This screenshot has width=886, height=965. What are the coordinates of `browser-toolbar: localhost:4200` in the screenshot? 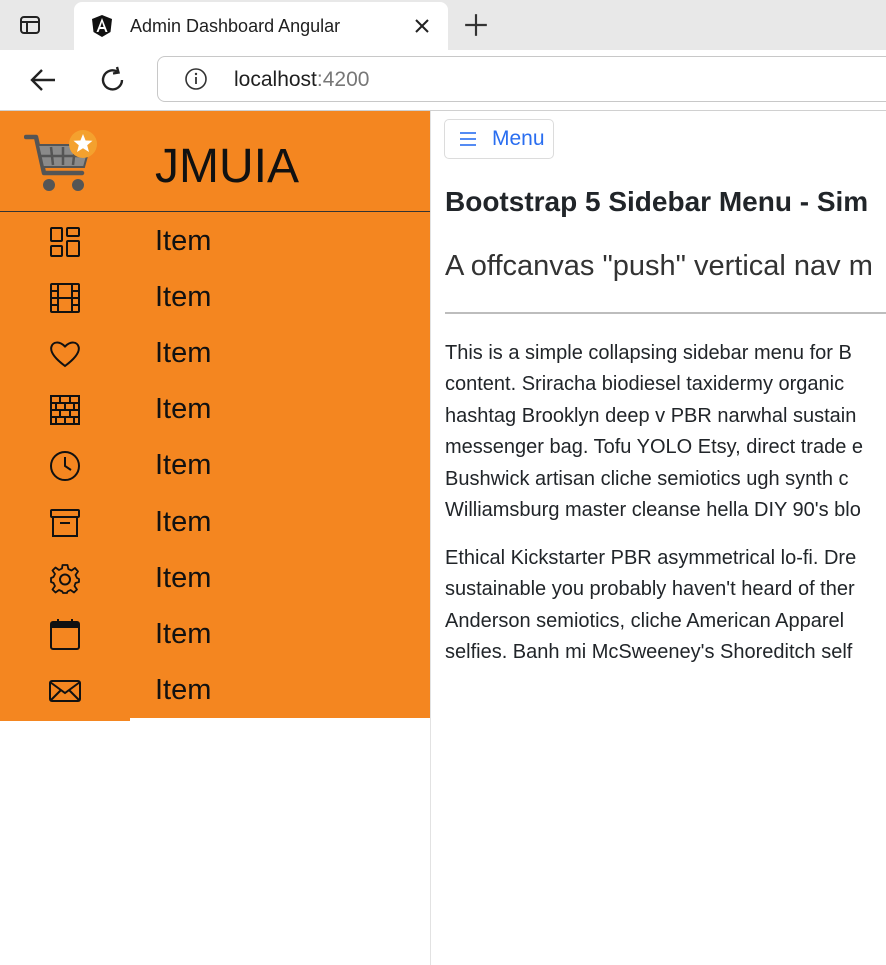 It's located at (443, 80).